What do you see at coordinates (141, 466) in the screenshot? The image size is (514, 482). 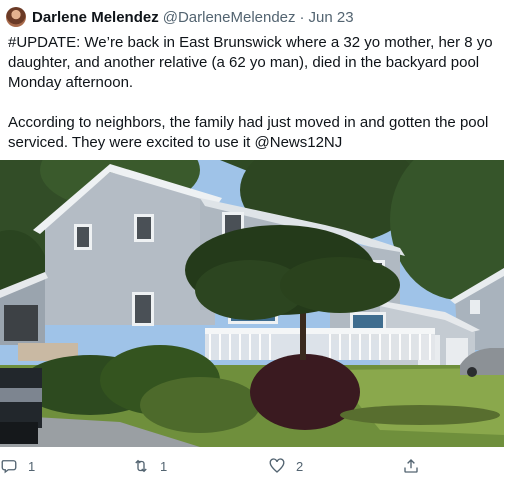 I see `retweet-icon` at bounding box center [141, 466].